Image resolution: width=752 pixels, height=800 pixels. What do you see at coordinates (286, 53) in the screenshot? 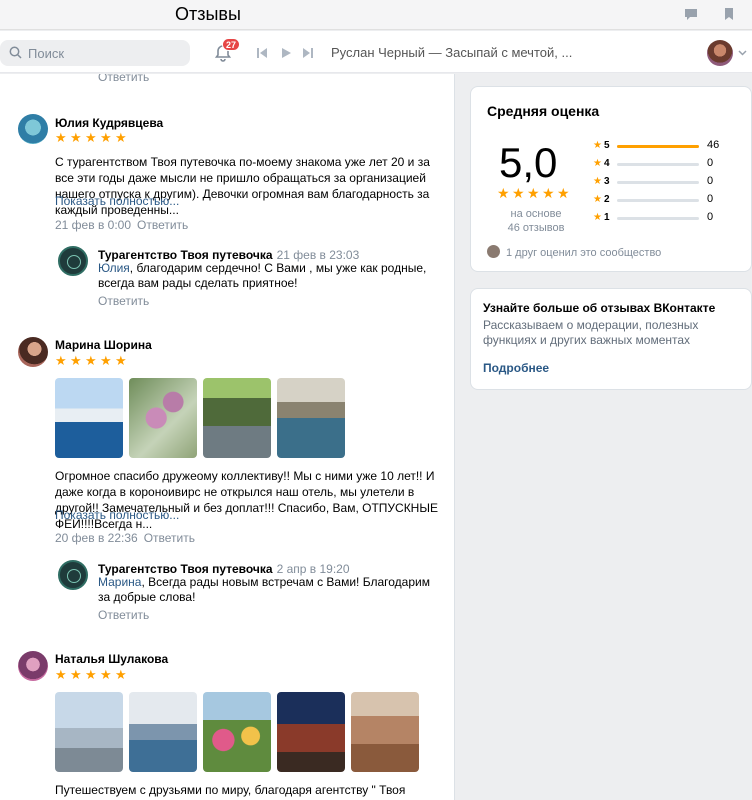
I see `play-icon` at bounding box center [286, 53].